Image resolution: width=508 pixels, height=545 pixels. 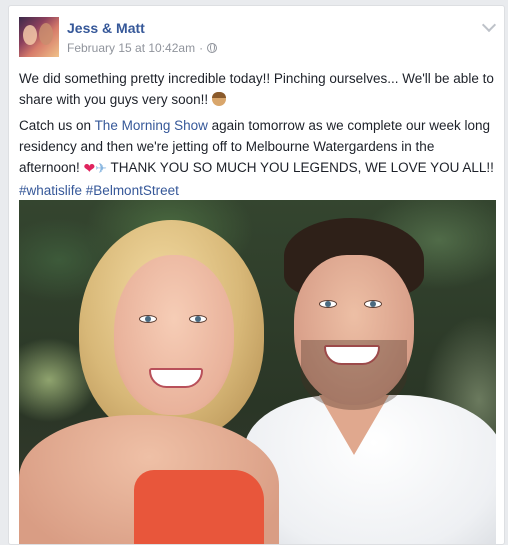 I want to click on man-left-eye, so click(x=328, y=304).